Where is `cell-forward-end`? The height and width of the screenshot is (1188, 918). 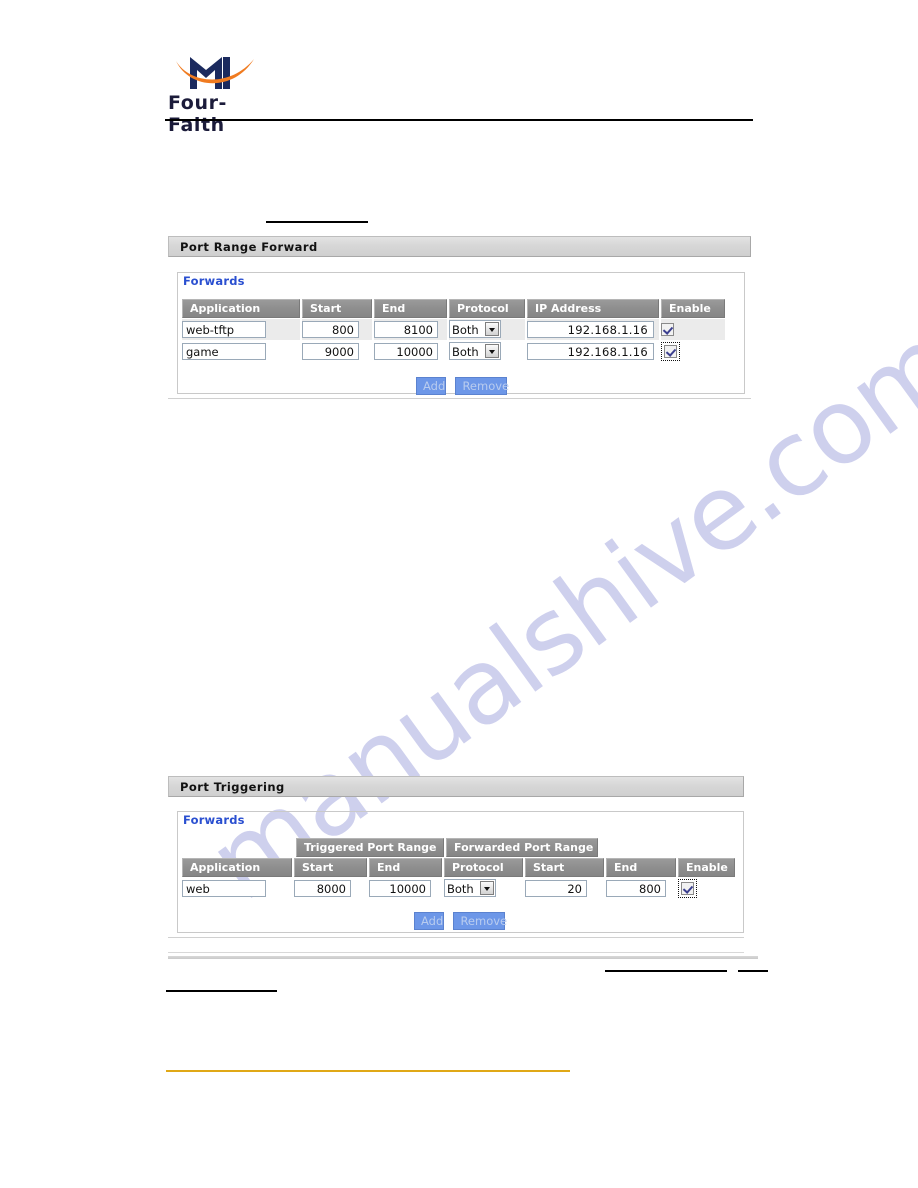 cell-forward-end is located at coordinates (641, 888).